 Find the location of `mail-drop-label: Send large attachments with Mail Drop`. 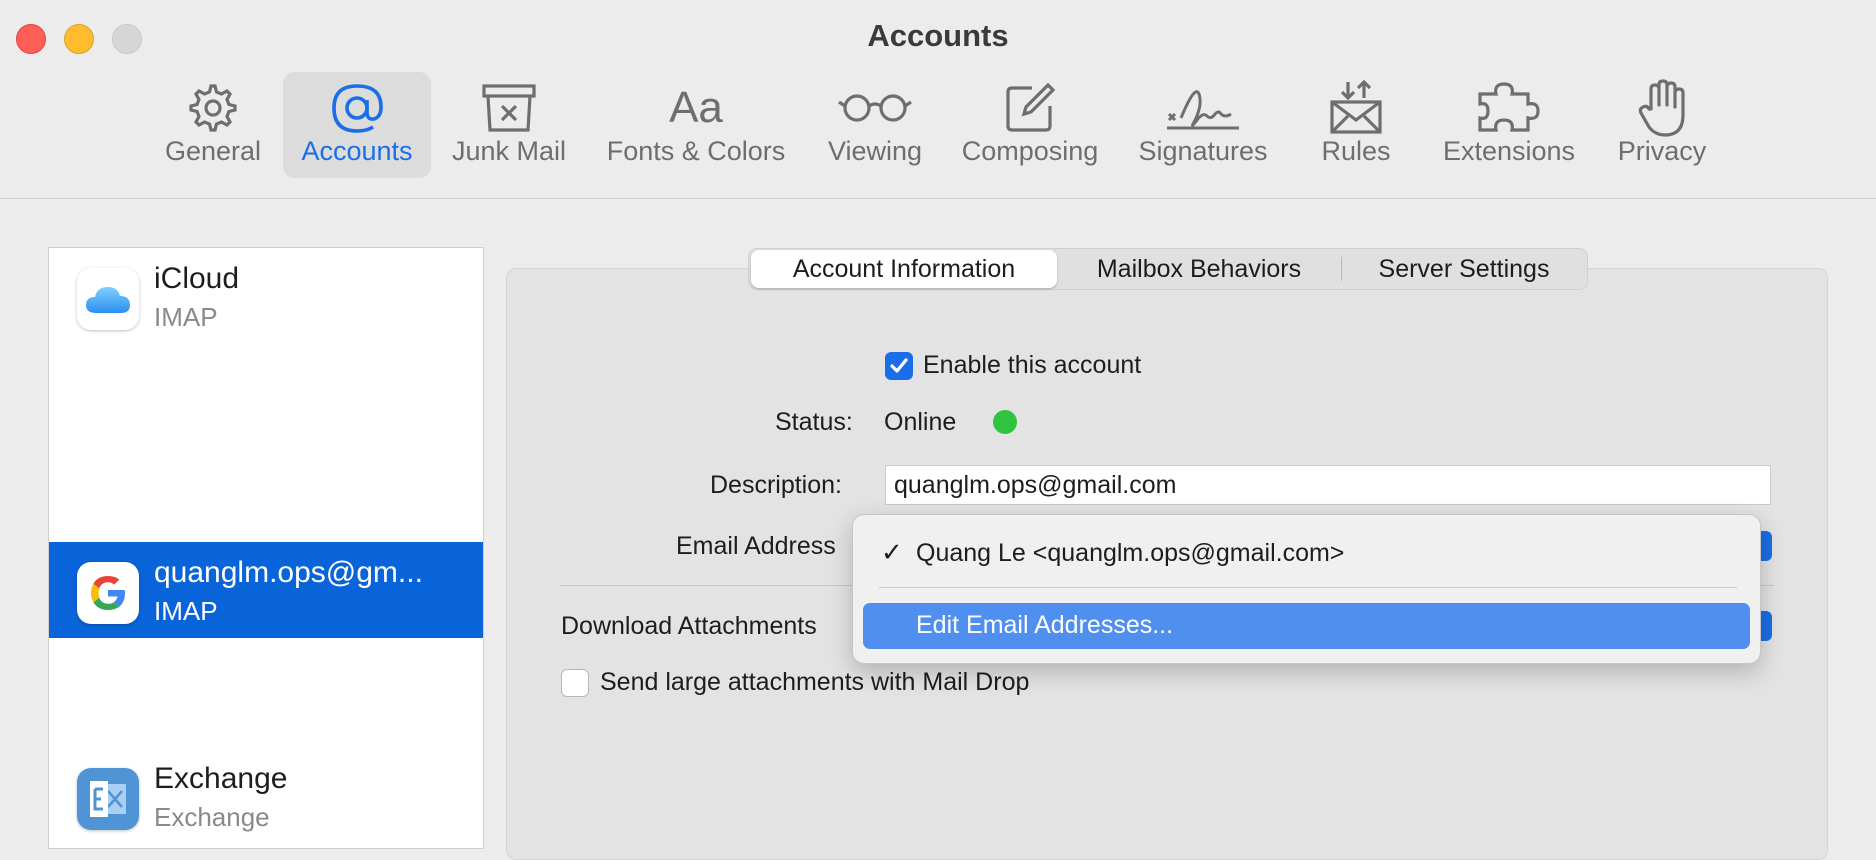

mail-drop-label: Send large attachments with Mail Drop is located at coordinates (815, 682).